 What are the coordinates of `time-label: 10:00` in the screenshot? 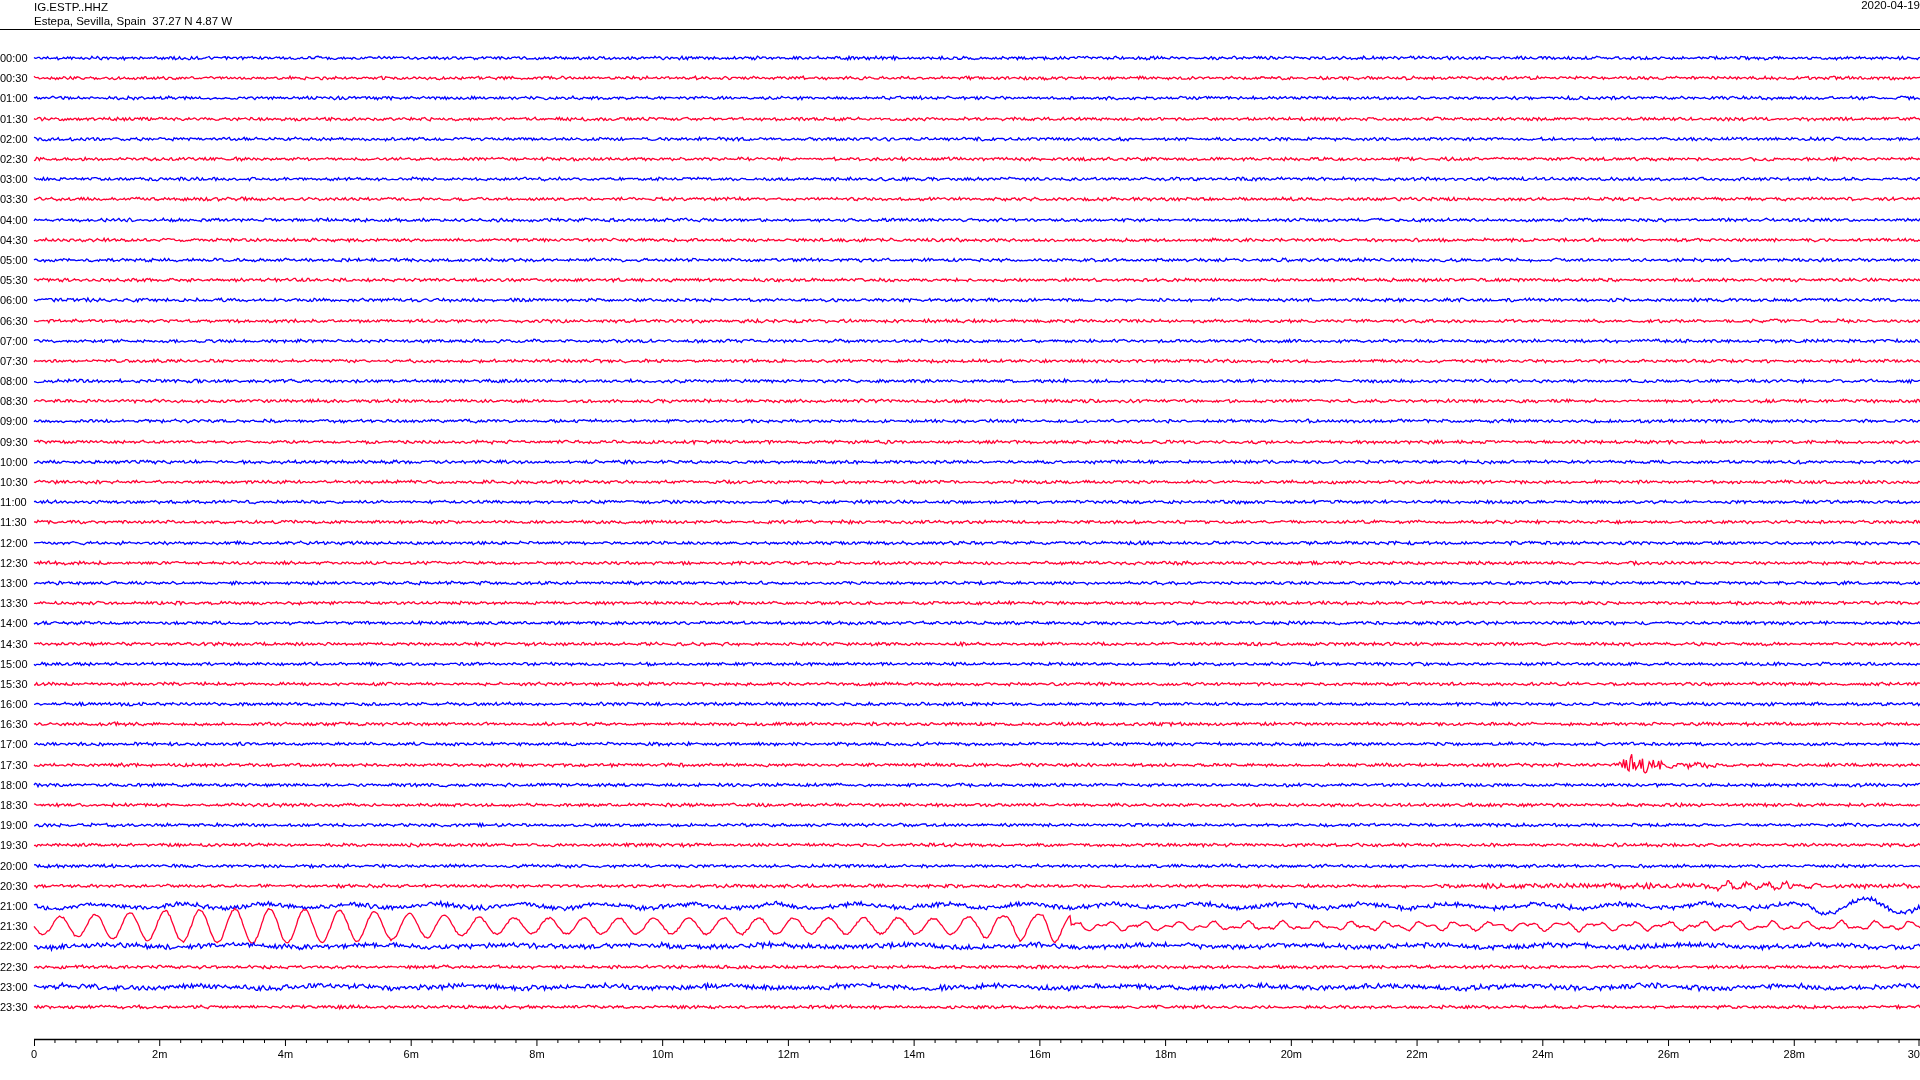 It's located at (14, 461).